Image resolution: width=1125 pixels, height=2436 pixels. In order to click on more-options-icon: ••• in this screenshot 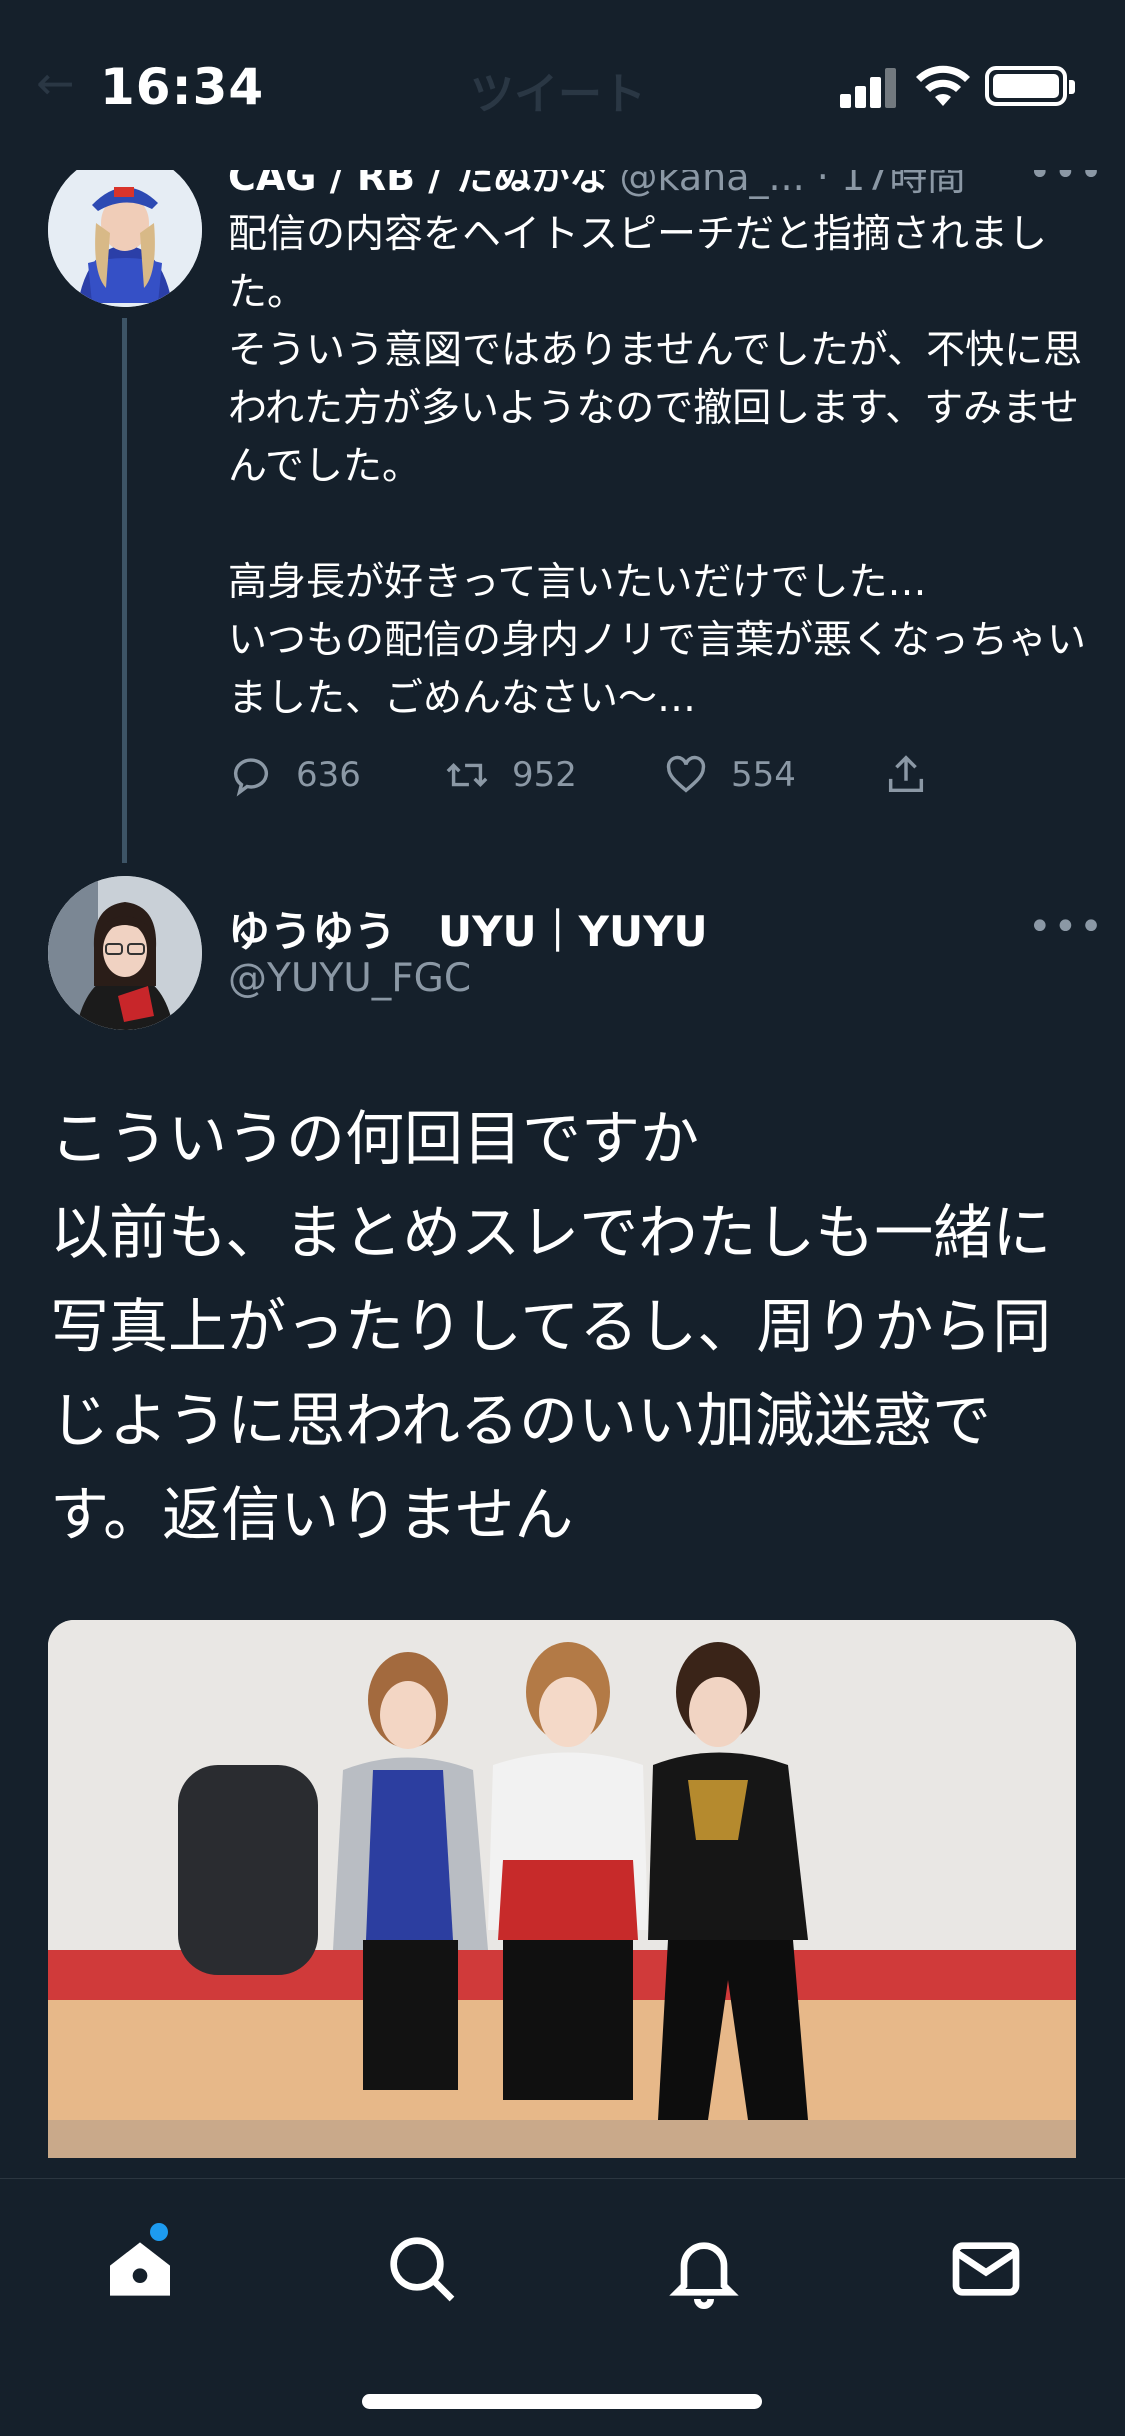, I will do `click(1066, 927)`.